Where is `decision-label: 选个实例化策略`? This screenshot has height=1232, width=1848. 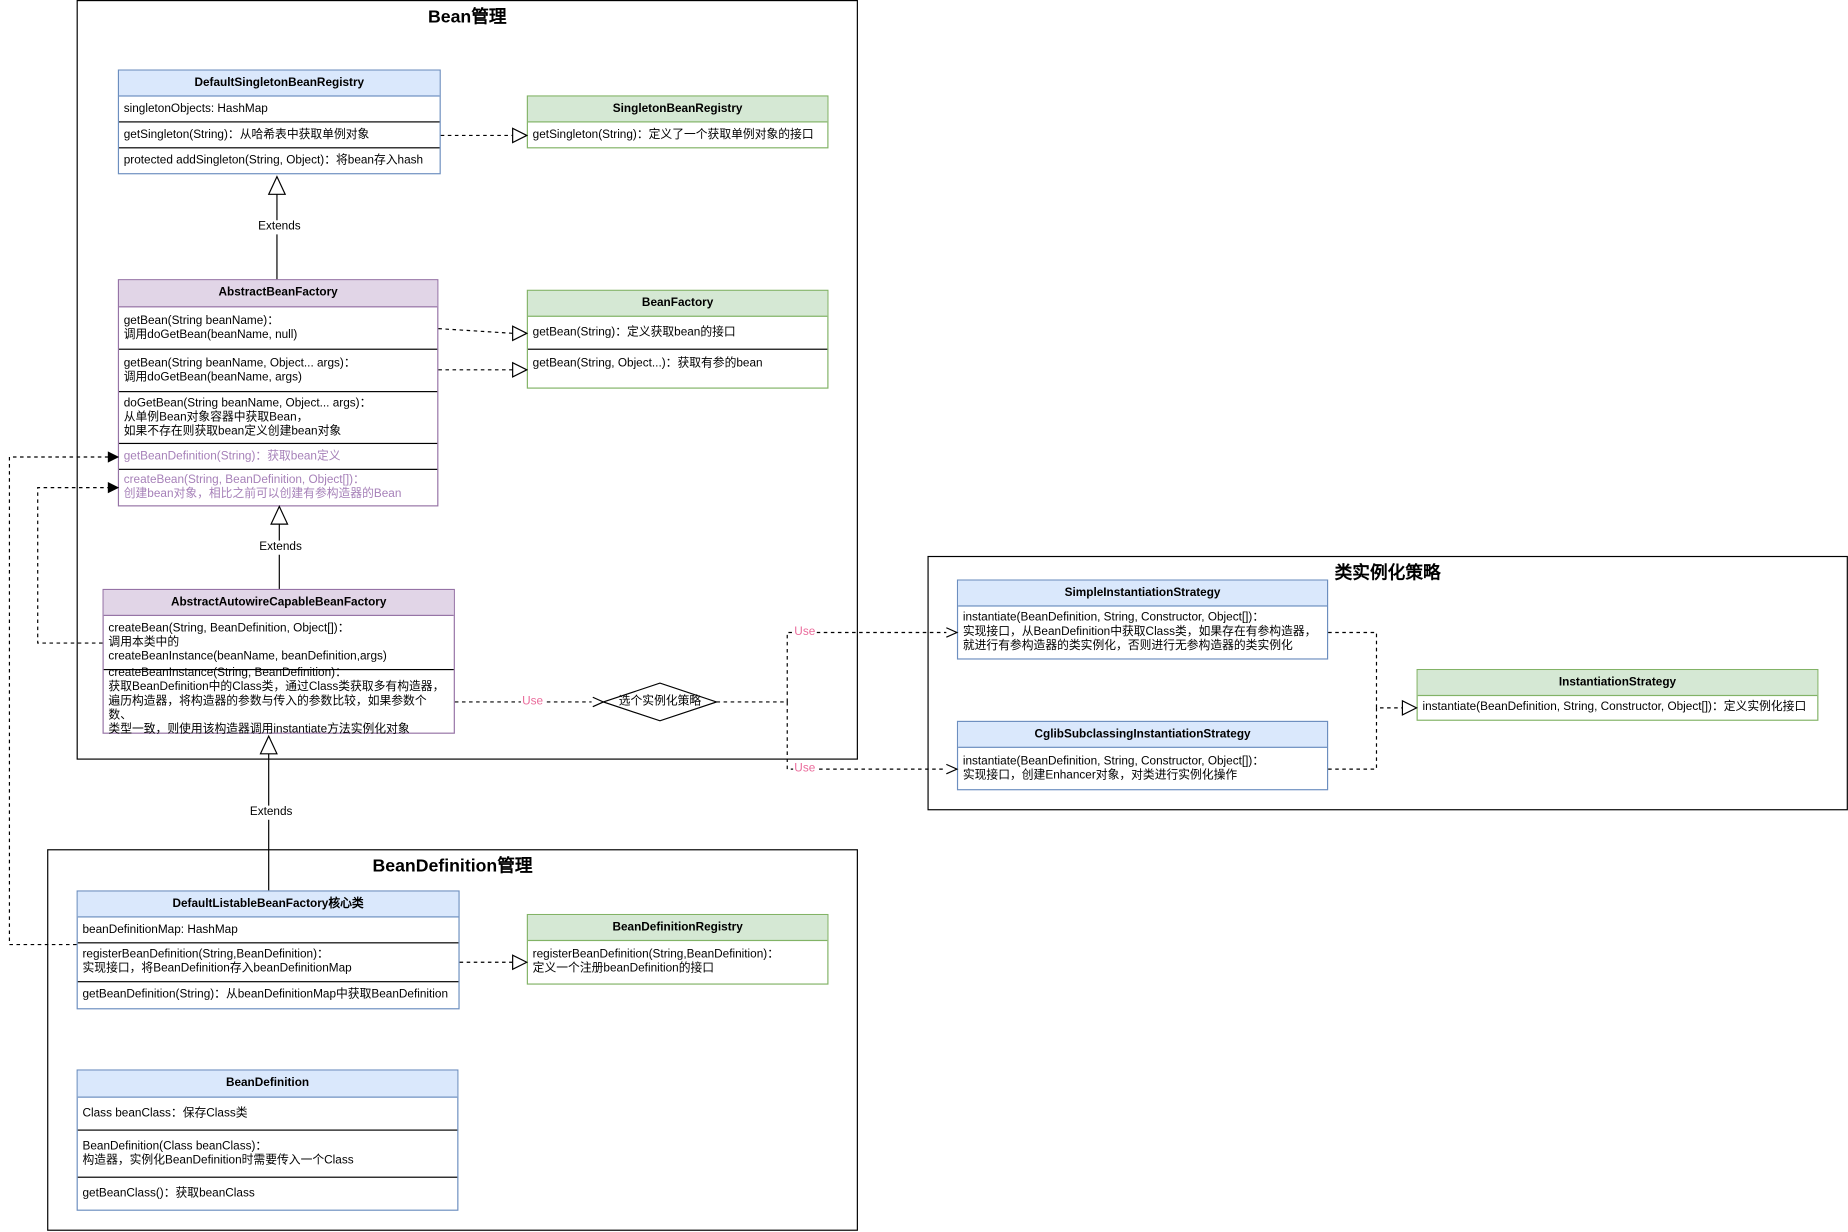
decision-label: 选个实例化策略 is located at coordinates (660, 701).